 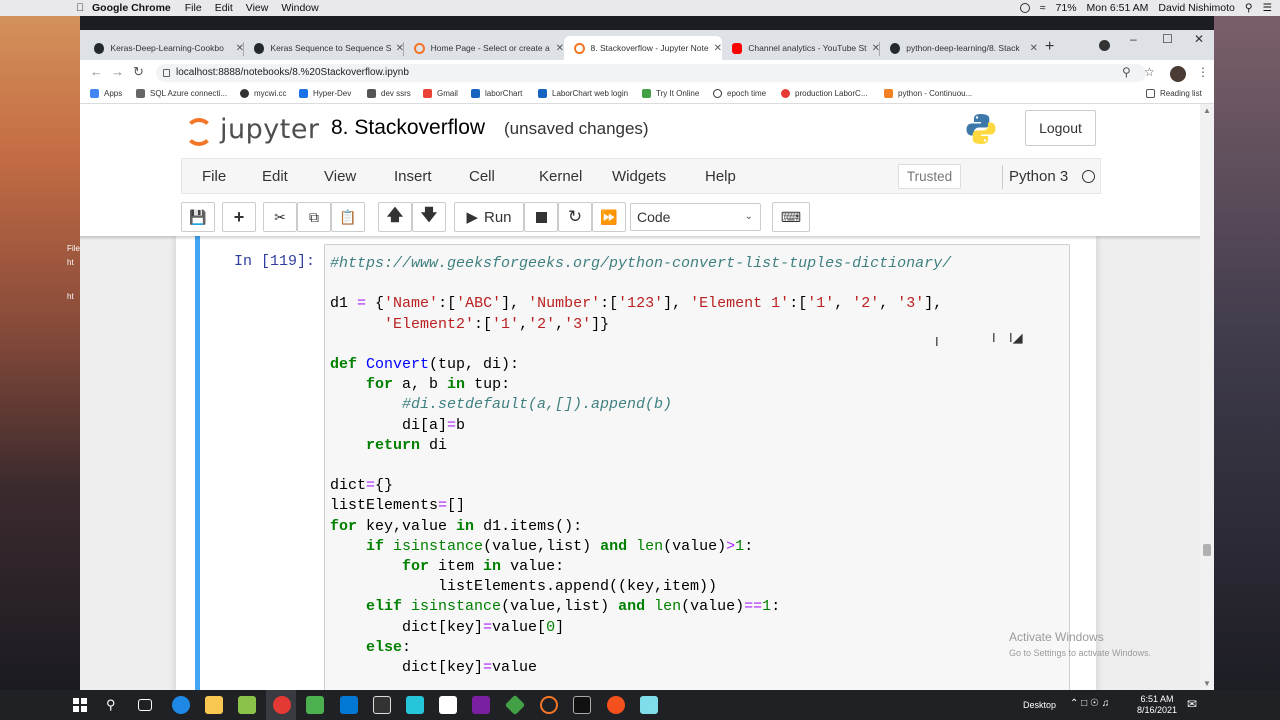 What do you see at coordinates (280, 217) in the screenshot?
I see `cut-button: ✂` at bounding box center [280, 217].